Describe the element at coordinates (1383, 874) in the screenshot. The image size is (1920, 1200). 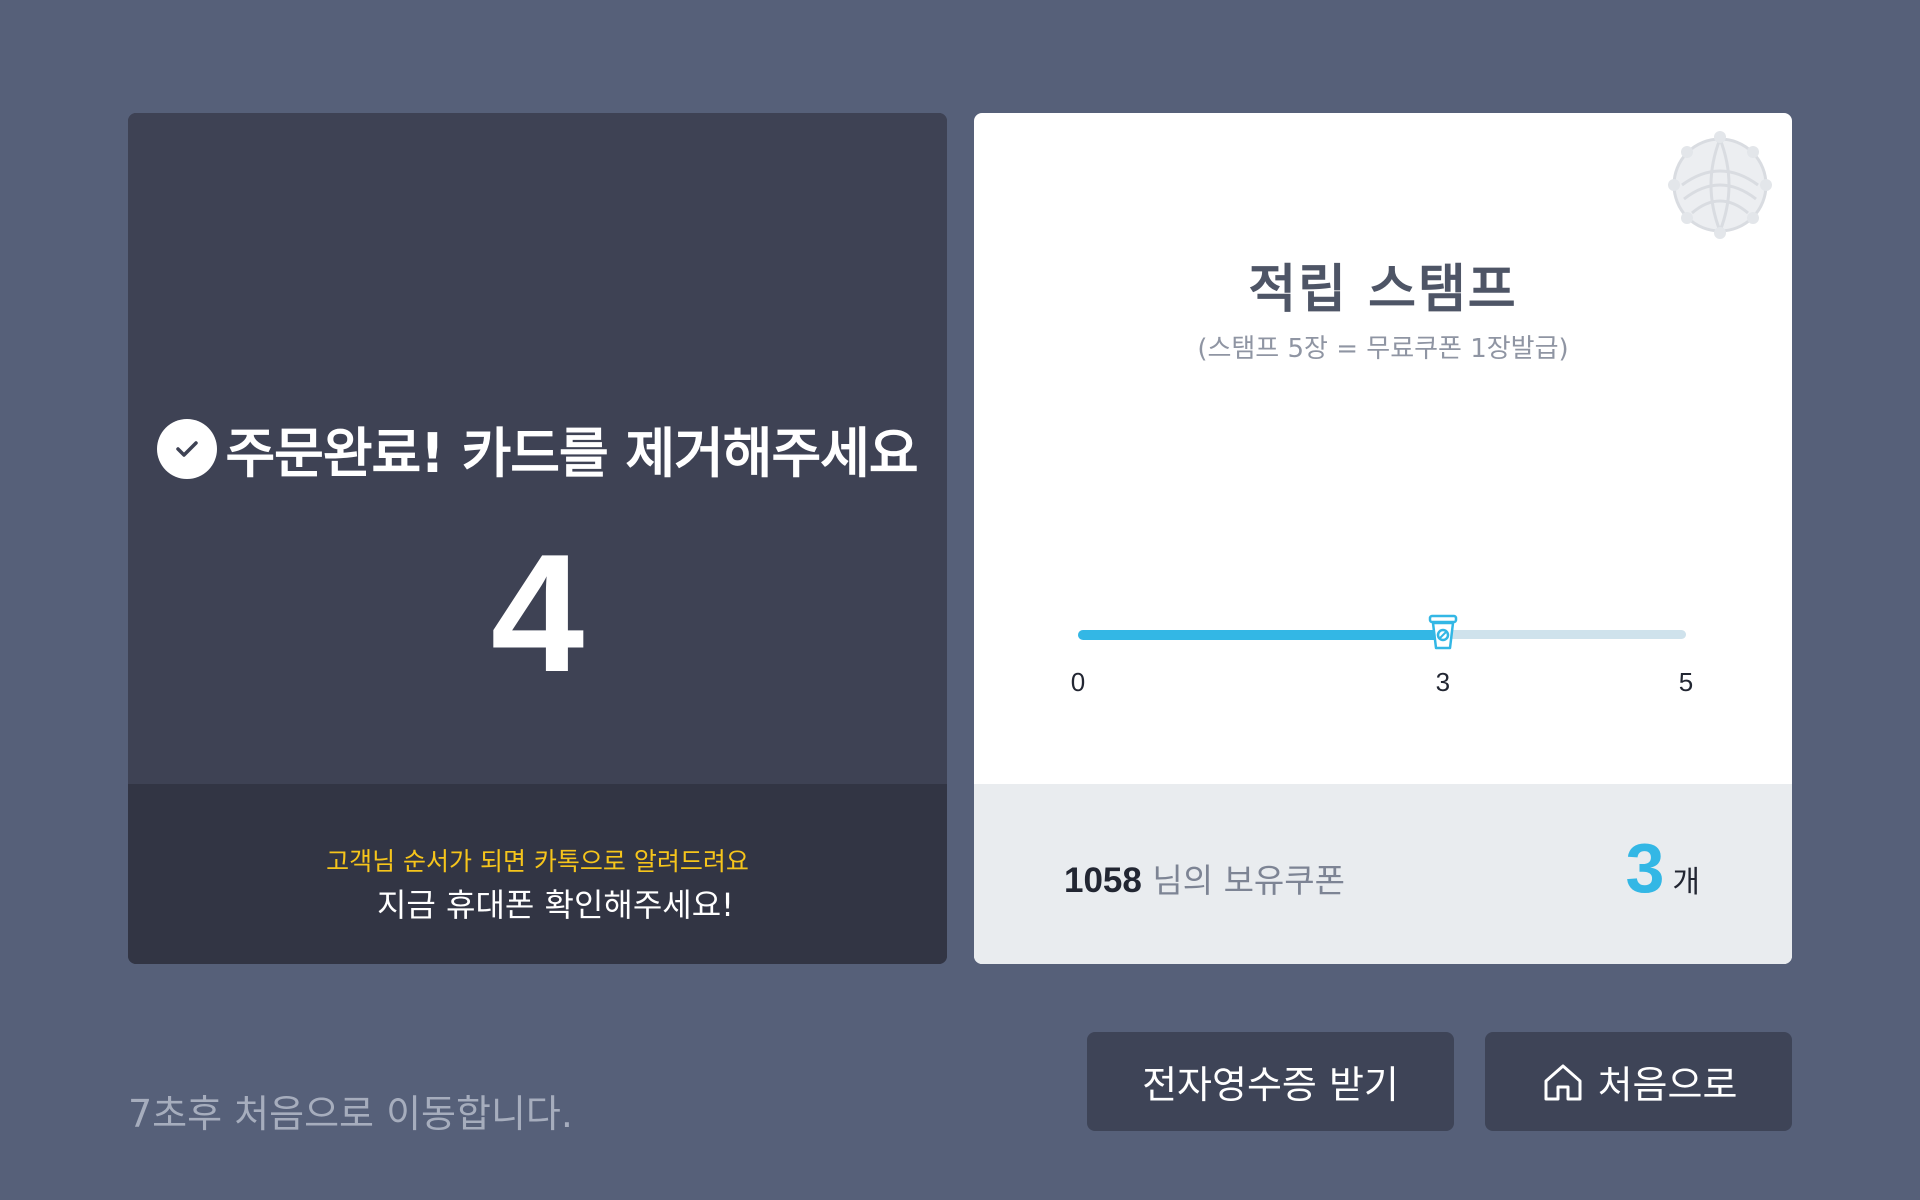
I see `coupon-footer: 1058 님의 보유쿠폰 3개` at that location.